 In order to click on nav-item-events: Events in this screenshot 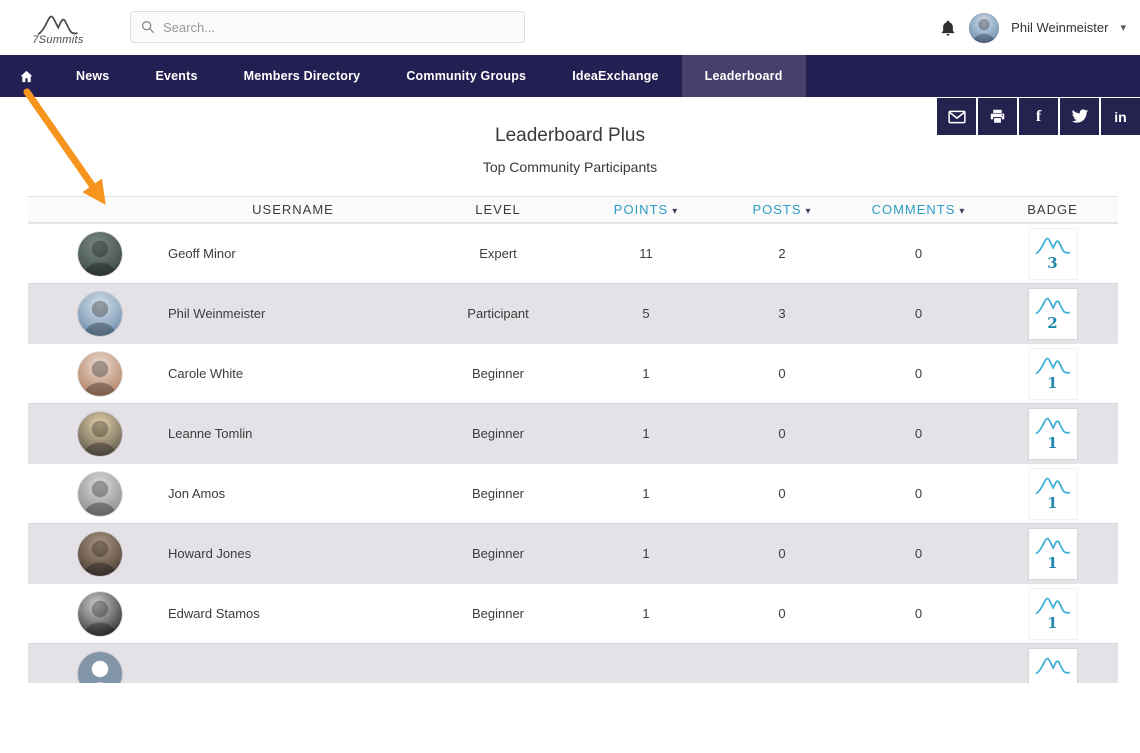, I will do `click(176, 76)`.